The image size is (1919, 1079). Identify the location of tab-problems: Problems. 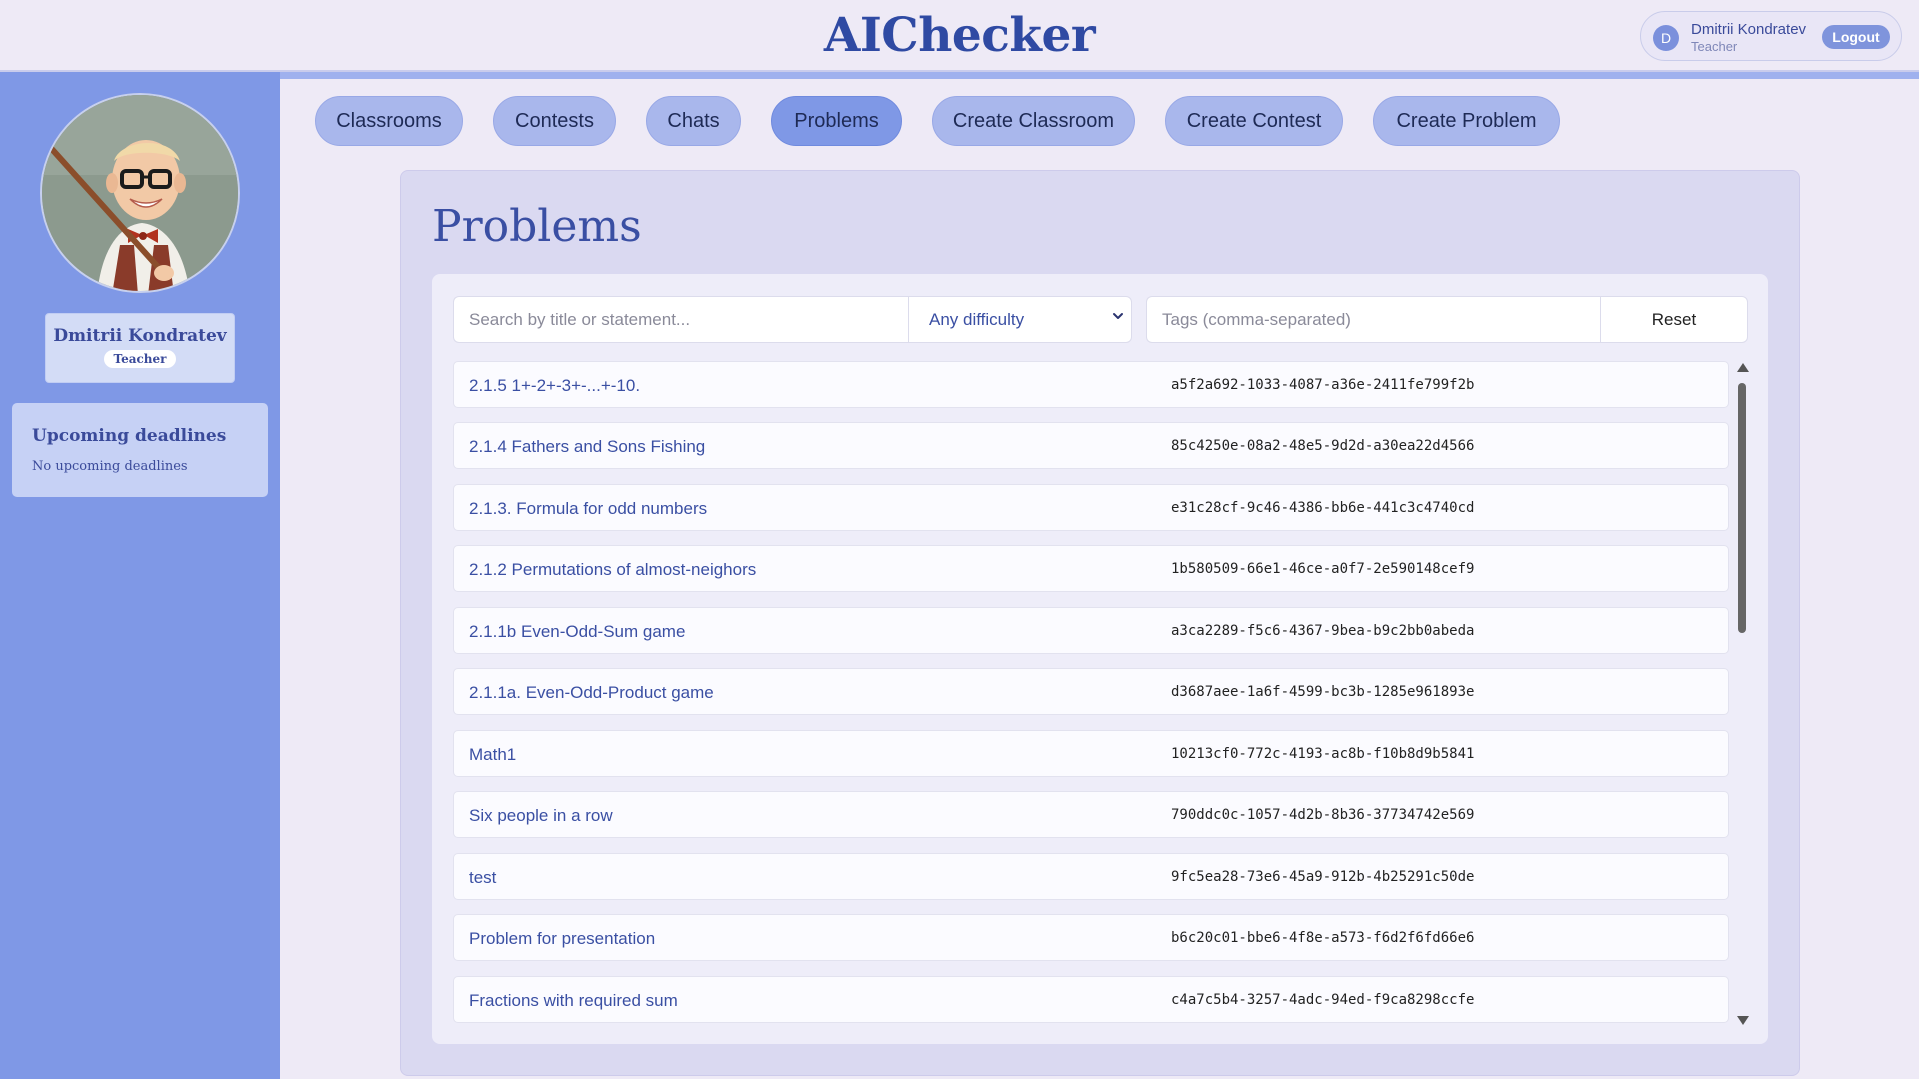
(836, 121).